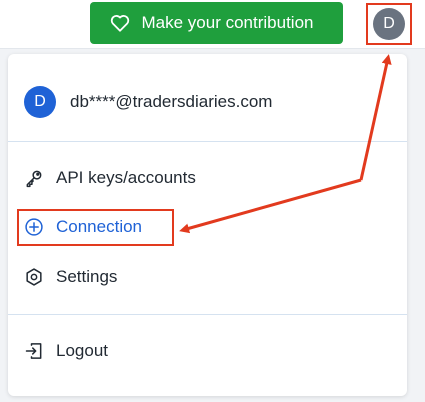 The image size is (425, 402). I want to click on menu-item-connection: Connection, so click(83, 227).